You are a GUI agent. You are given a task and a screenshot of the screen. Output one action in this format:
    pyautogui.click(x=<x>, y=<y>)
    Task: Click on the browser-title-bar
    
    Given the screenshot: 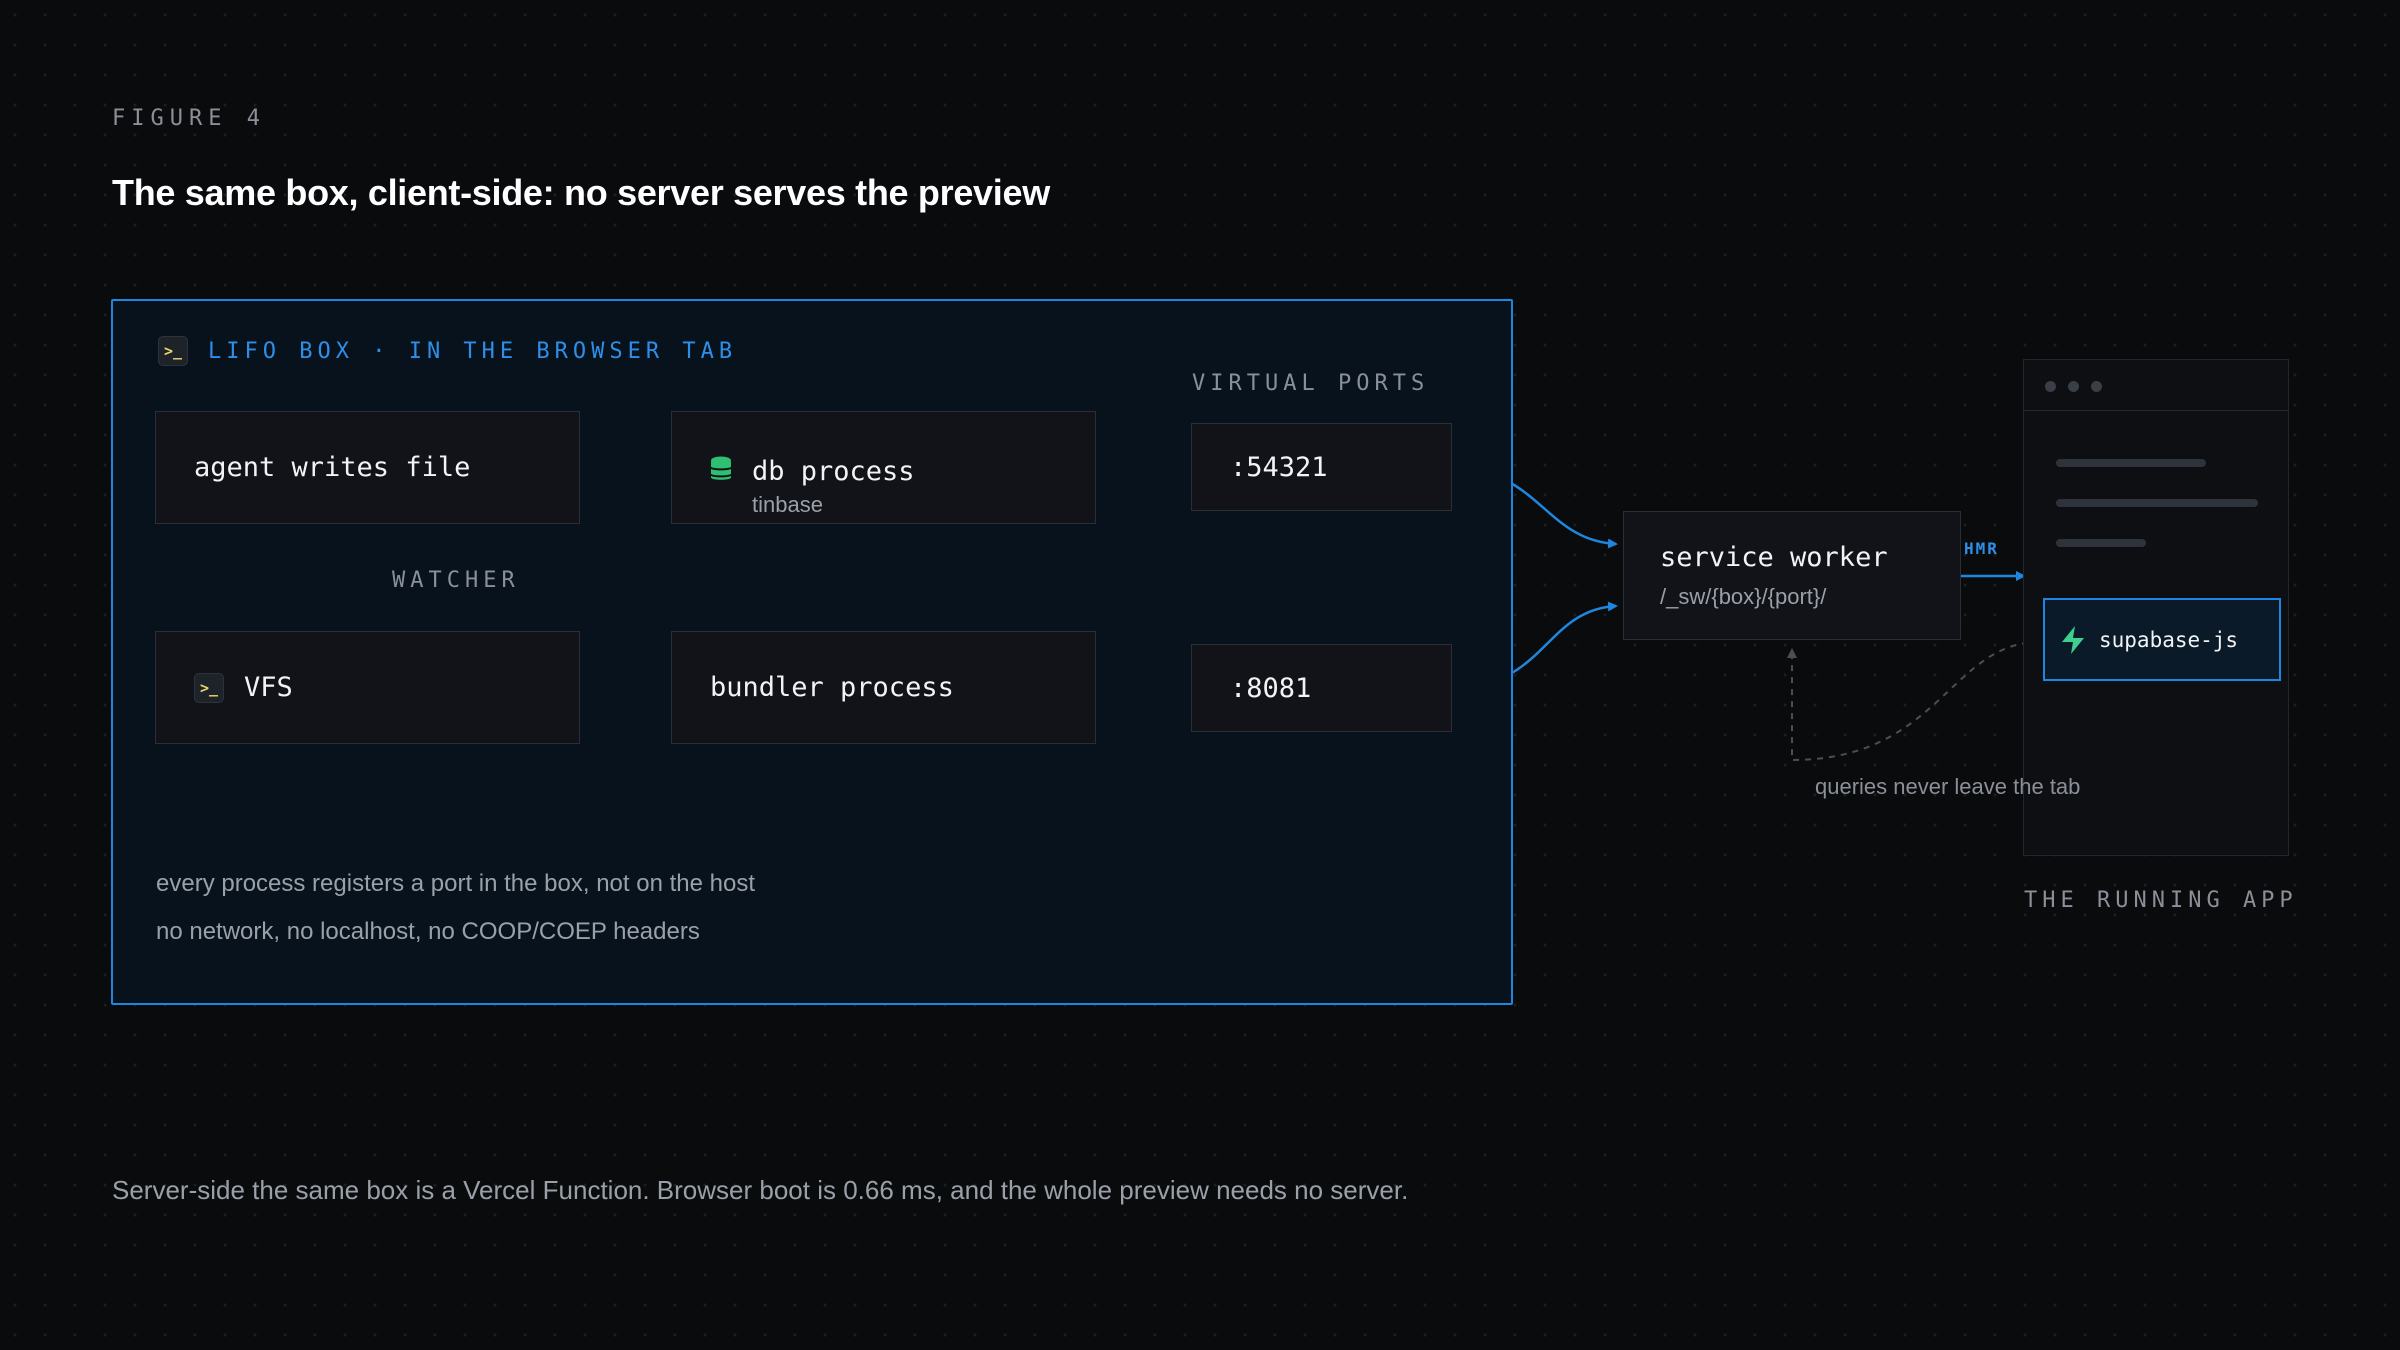 What is the action you would take?
    pyautogui.click(x=2156, y=385)
    